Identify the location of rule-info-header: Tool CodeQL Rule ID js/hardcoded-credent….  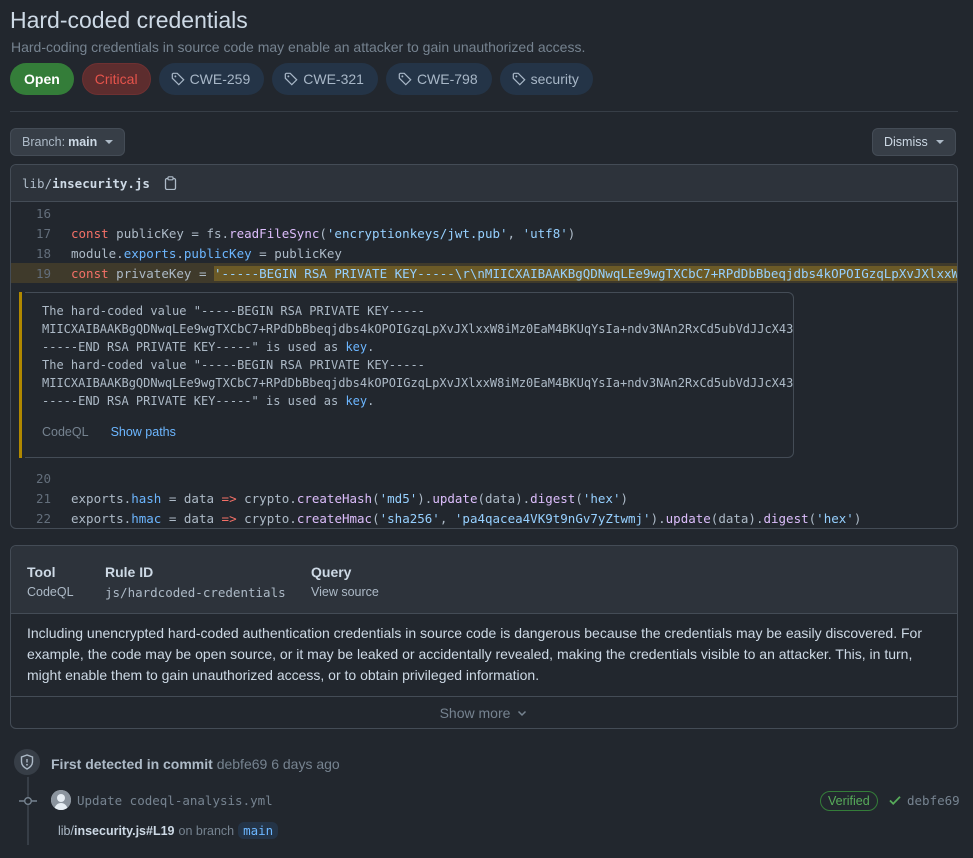
(484, 580).